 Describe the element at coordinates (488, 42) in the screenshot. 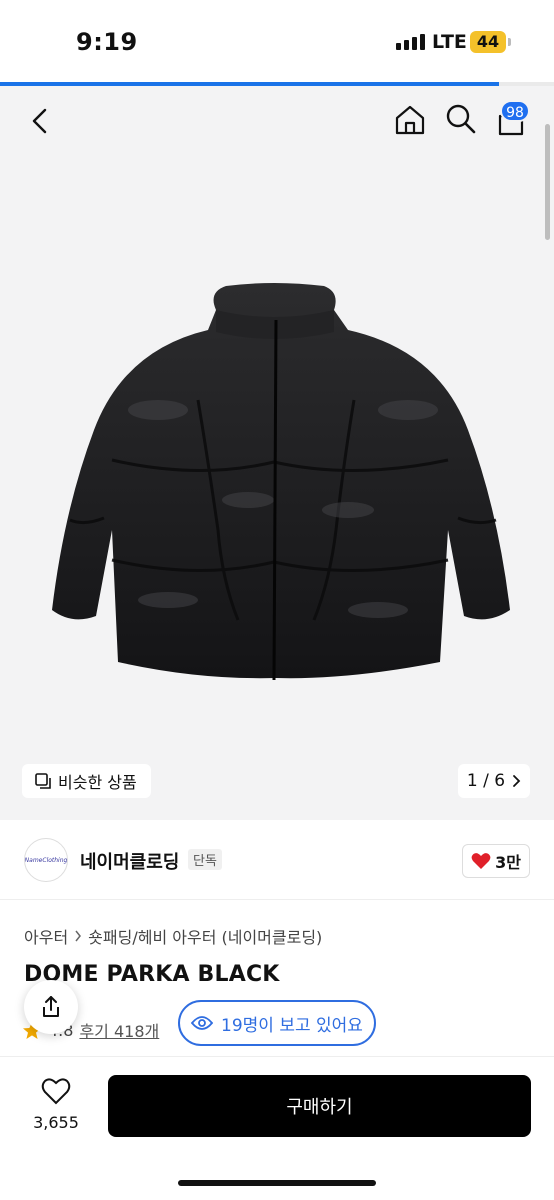

I see `battery-level: 44` at that location.